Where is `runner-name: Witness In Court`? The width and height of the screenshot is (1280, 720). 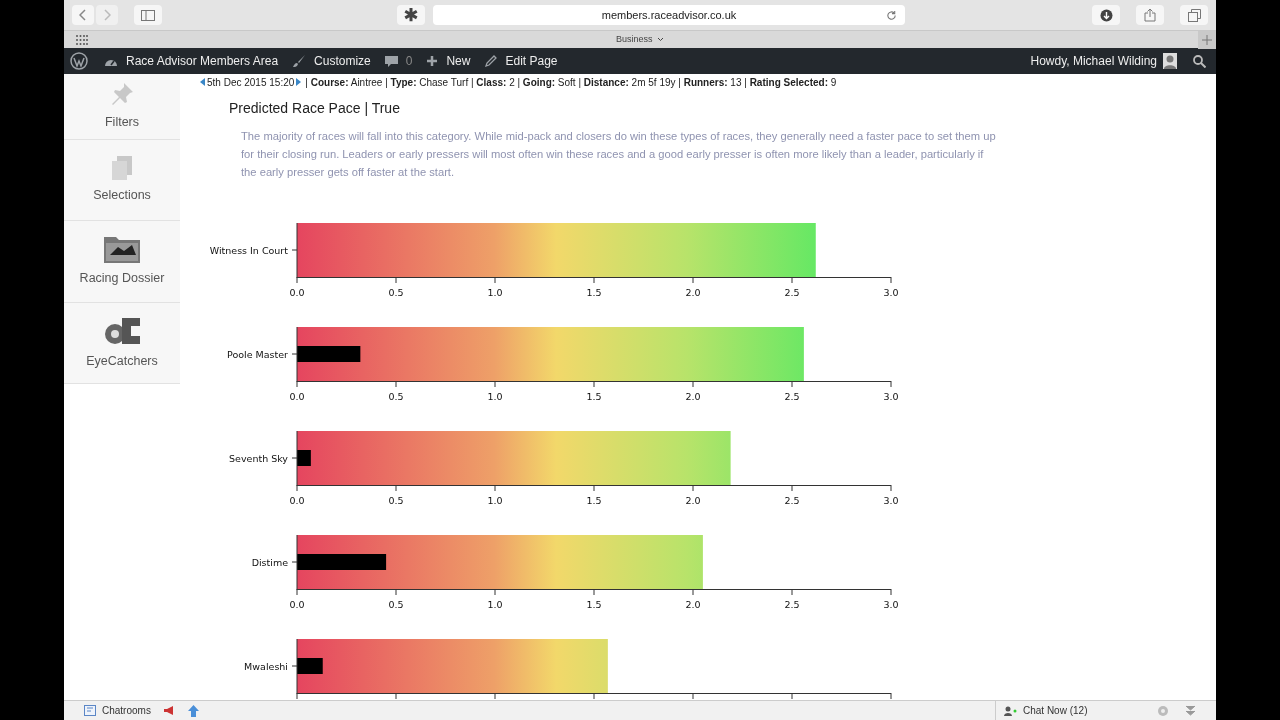
runner-name: Witness In Court is located at coordinates (248, 250).